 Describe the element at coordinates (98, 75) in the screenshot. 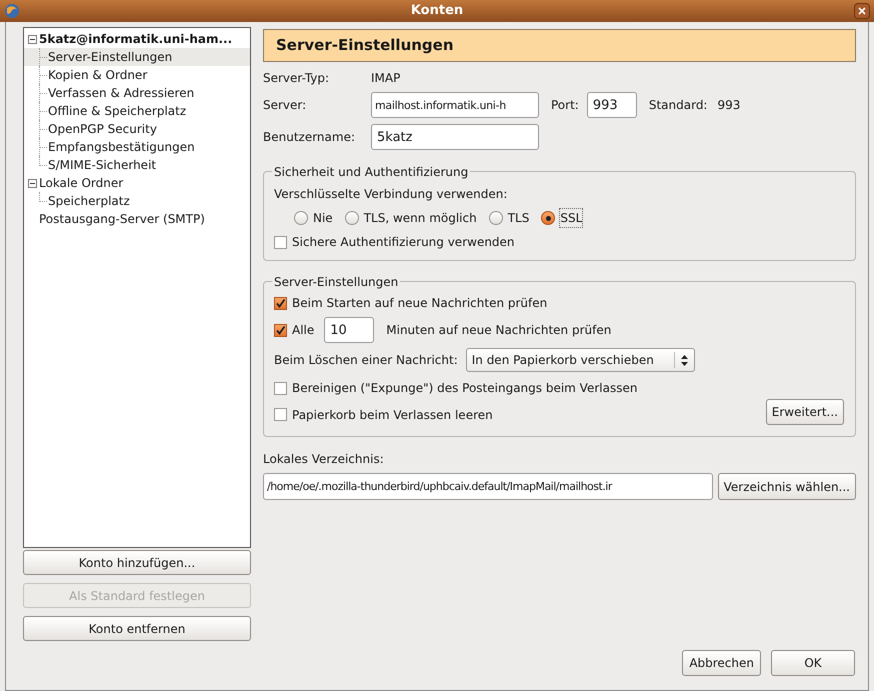

I see `tree-item: Kopien & Ordner` at that location.